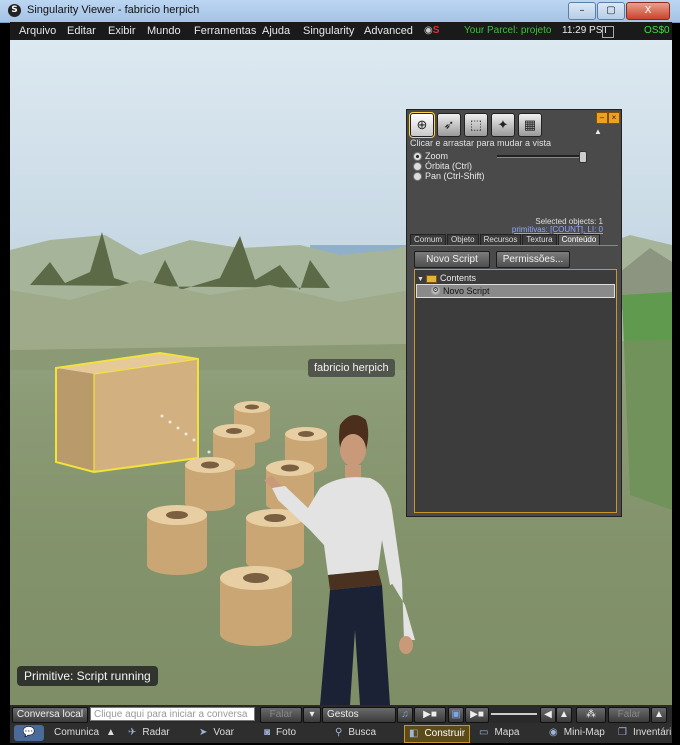 This screenshot has width=680, height=745. Describe the element at coordinates (514, 714) in the screenshot. I see `volume-slider` at that location.